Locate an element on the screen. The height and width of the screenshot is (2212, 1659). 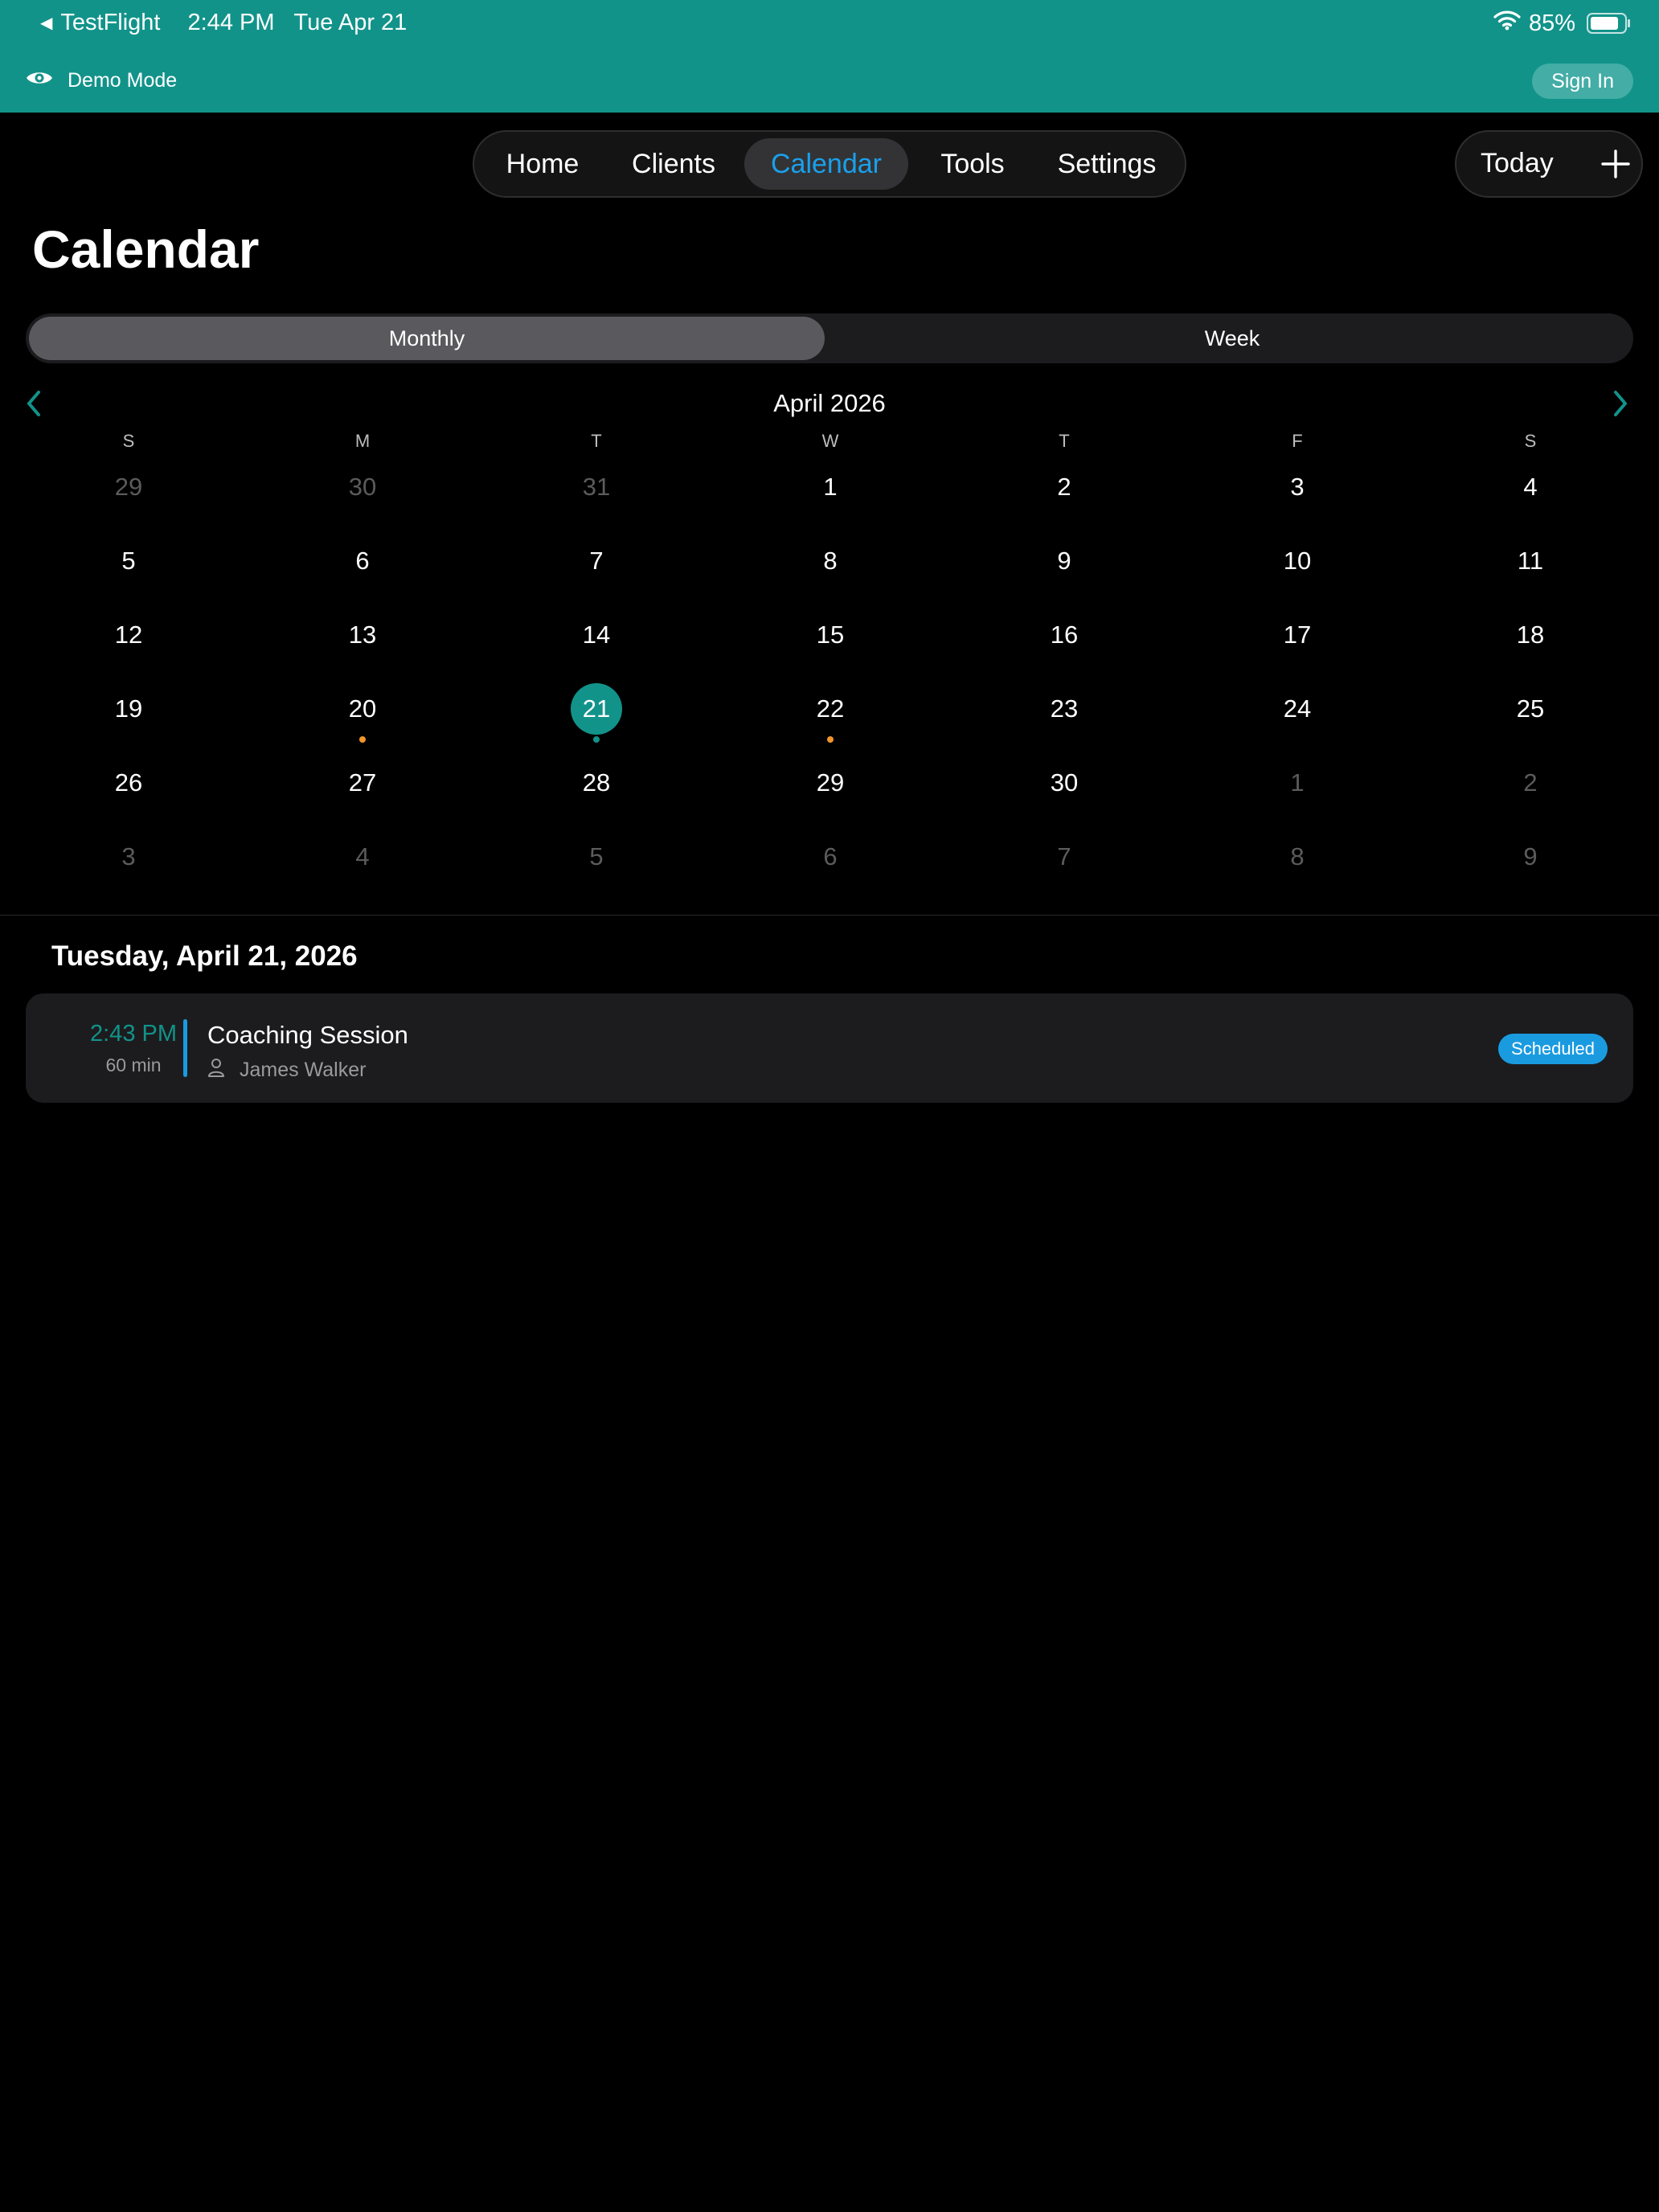
calendar-day: 22 is located at coordinates (830, 709).